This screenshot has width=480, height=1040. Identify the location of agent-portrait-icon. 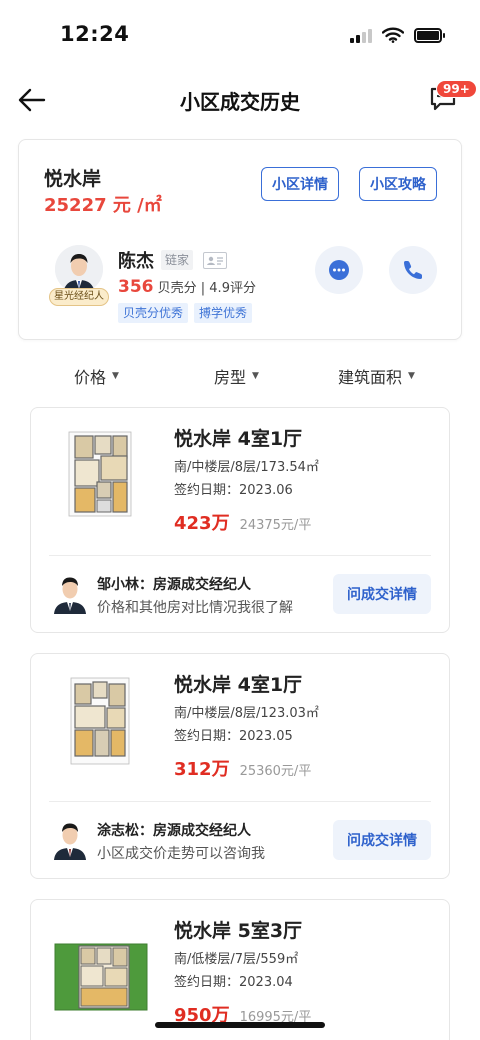
(79, 269).